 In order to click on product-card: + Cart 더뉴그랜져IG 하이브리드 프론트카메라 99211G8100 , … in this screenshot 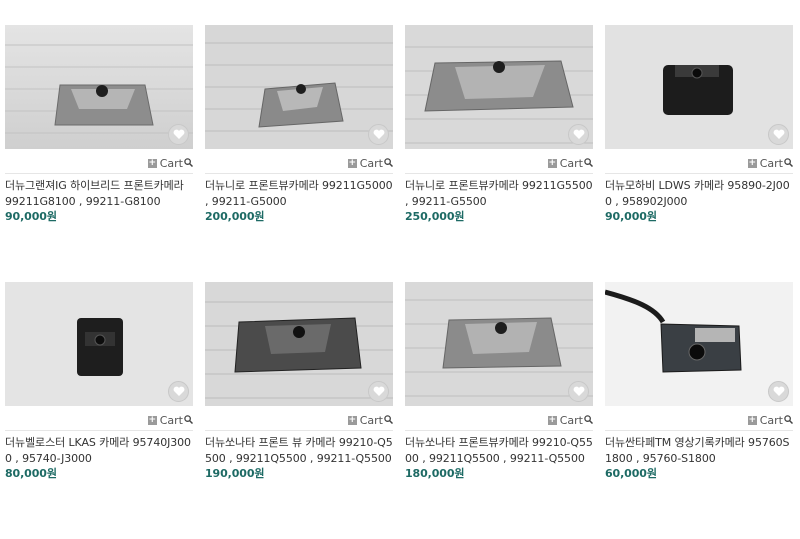, I will do `click(99, 130)`.